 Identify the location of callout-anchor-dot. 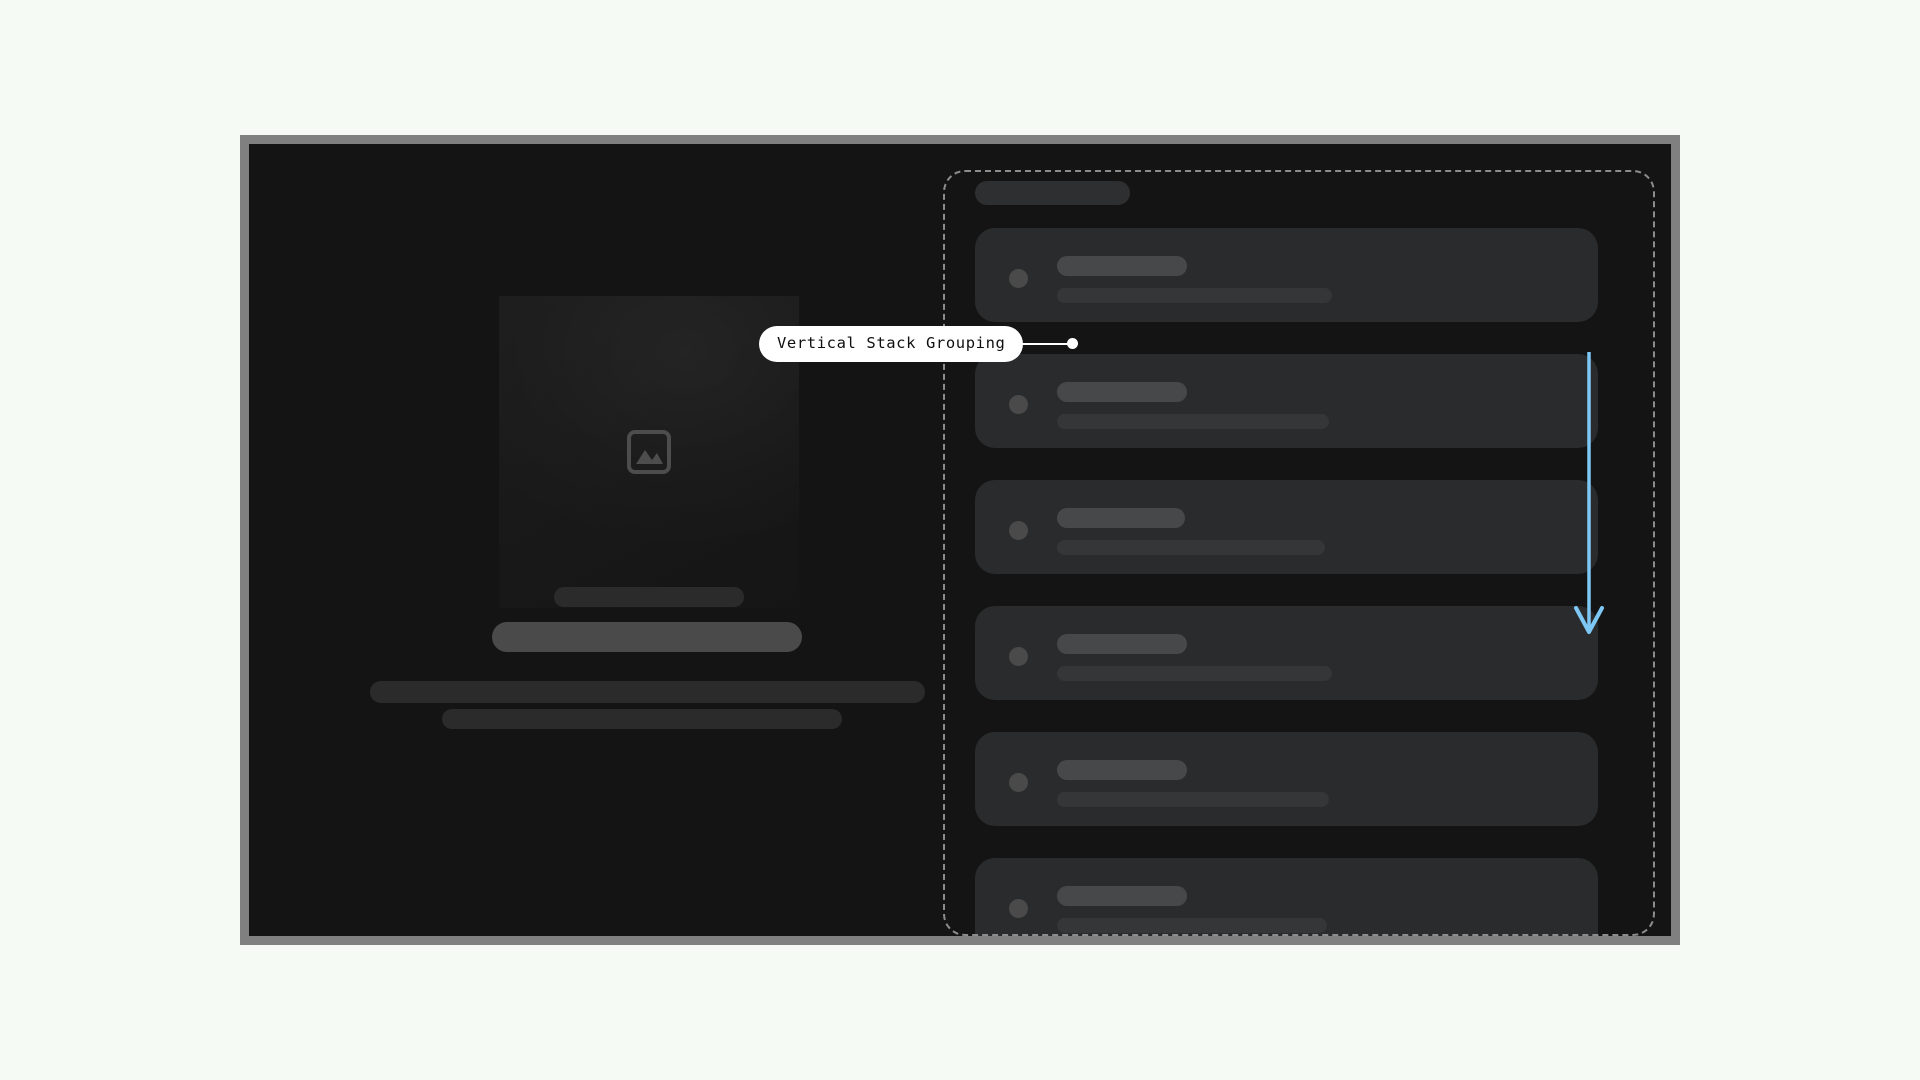
(1073, 344).